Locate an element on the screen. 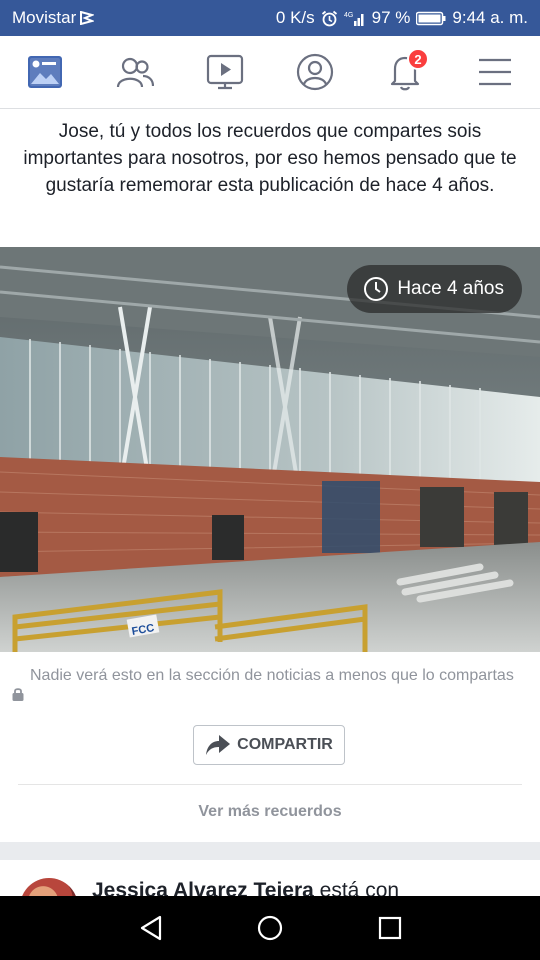  carrier: Movistar is located at coordinates (53, 18).